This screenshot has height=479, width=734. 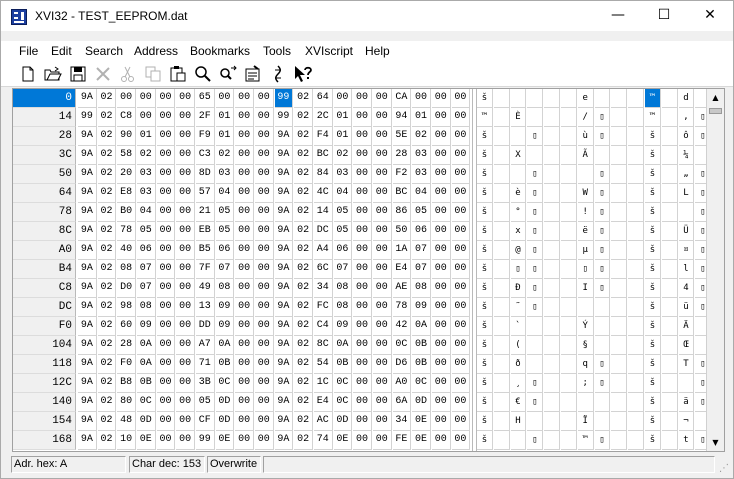 What do you see at coordinates (343, 250) in the screenshot?
I see `hex-byte-cell: 06` at bounding box center [343, 250].